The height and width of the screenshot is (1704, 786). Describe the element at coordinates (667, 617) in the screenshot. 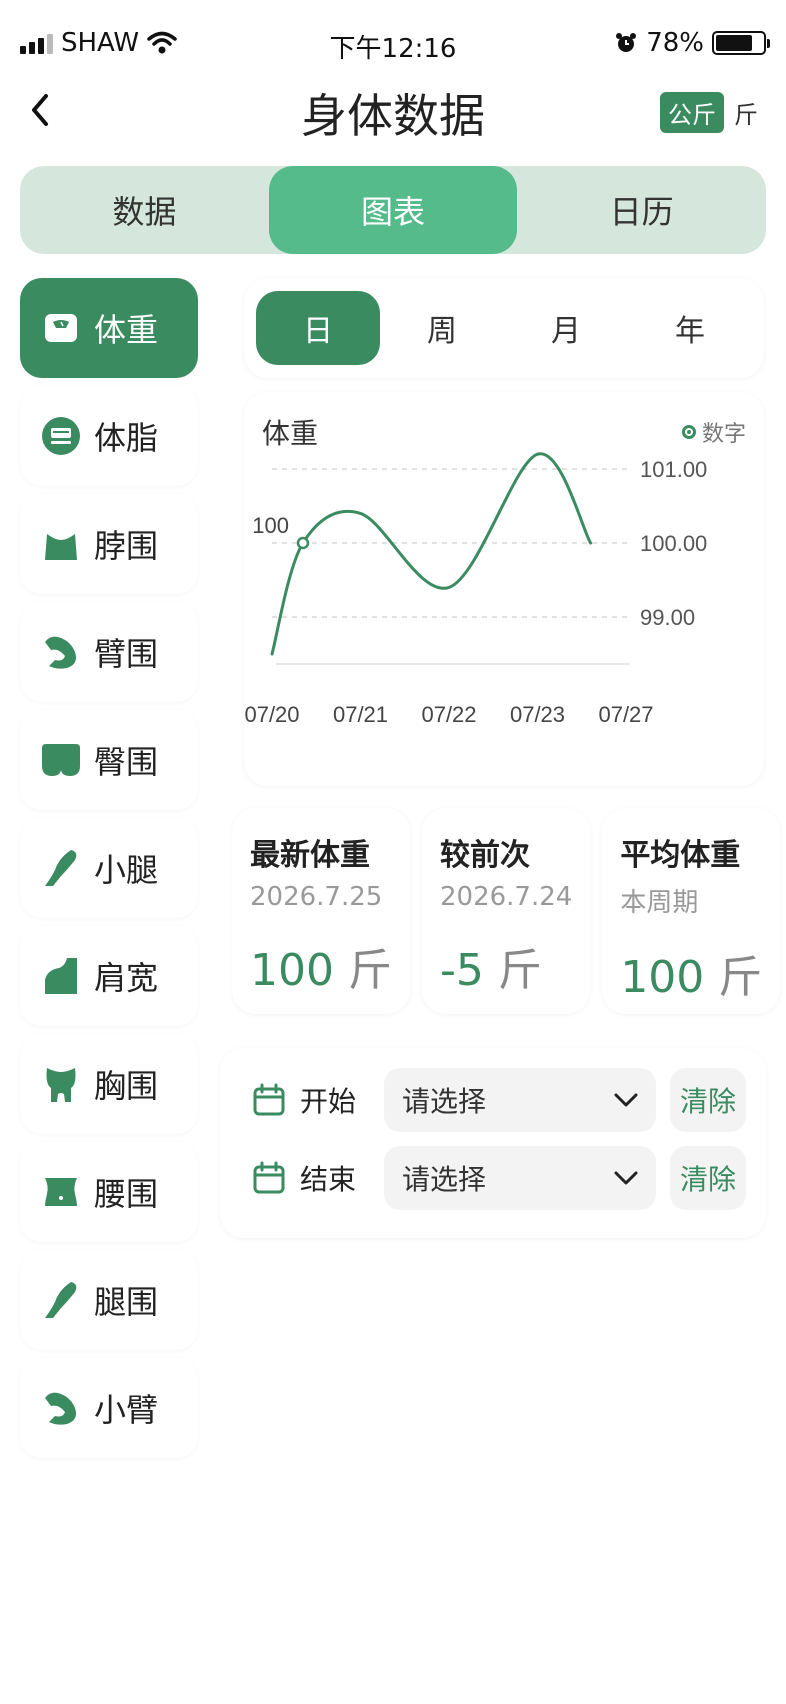

I see `y-tick-label: 99.00` at that location.